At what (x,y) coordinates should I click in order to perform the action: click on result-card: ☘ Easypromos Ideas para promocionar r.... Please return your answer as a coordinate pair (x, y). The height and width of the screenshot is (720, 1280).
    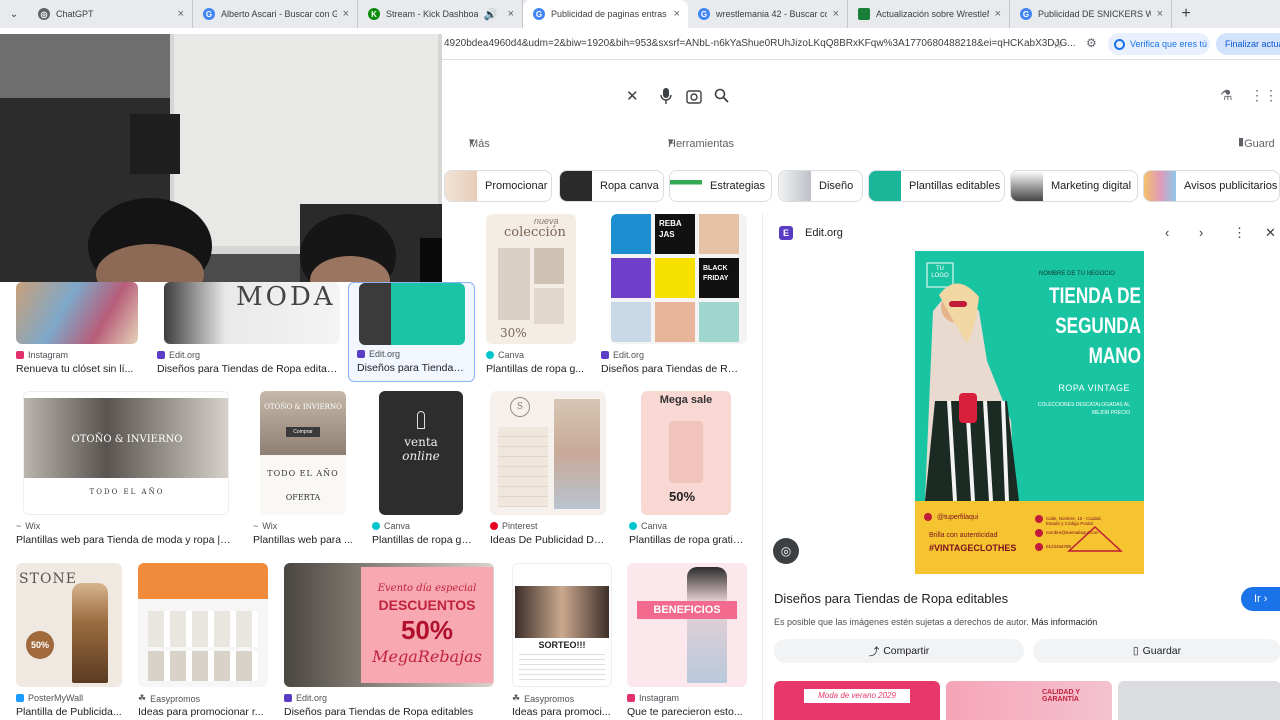
    Looking at the image, I should click on (204, 641).